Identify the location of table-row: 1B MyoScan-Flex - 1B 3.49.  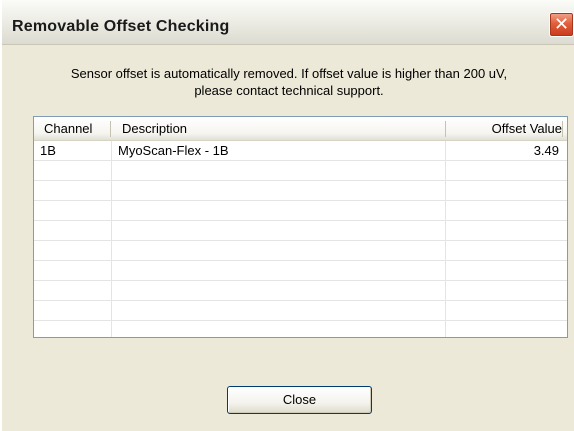
(300, 151).